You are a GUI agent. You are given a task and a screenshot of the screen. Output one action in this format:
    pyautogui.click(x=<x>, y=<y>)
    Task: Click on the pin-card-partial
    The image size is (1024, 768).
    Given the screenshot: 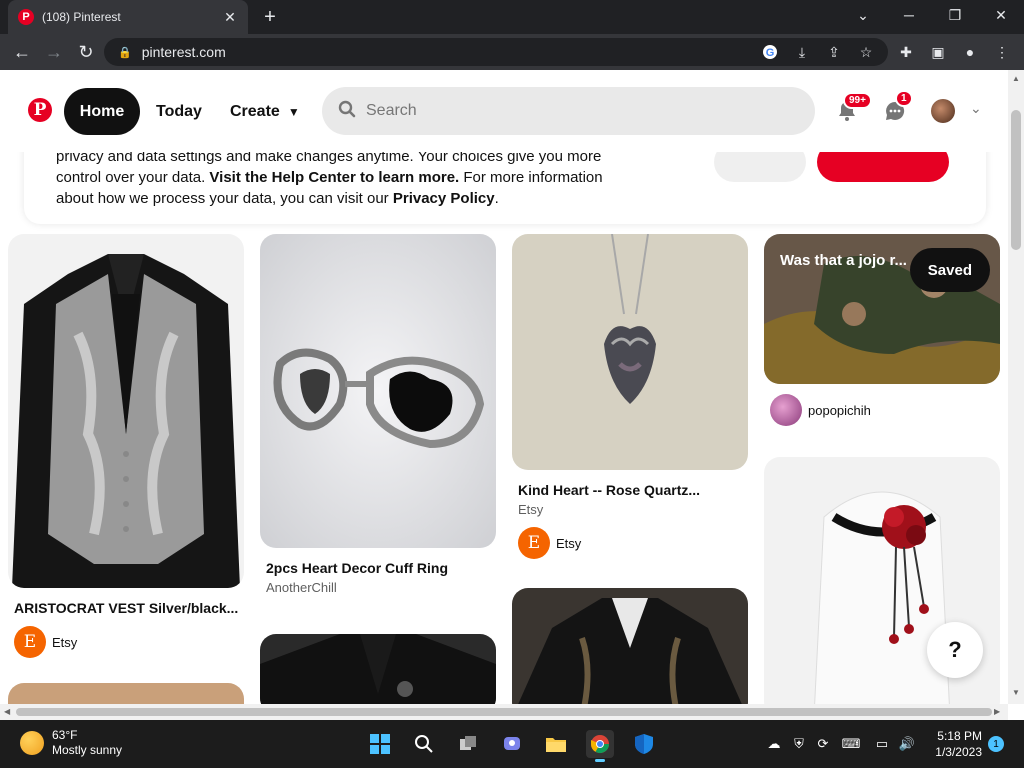 What is the action you would take?
    pyautogui.click(x=126, y=693)
    